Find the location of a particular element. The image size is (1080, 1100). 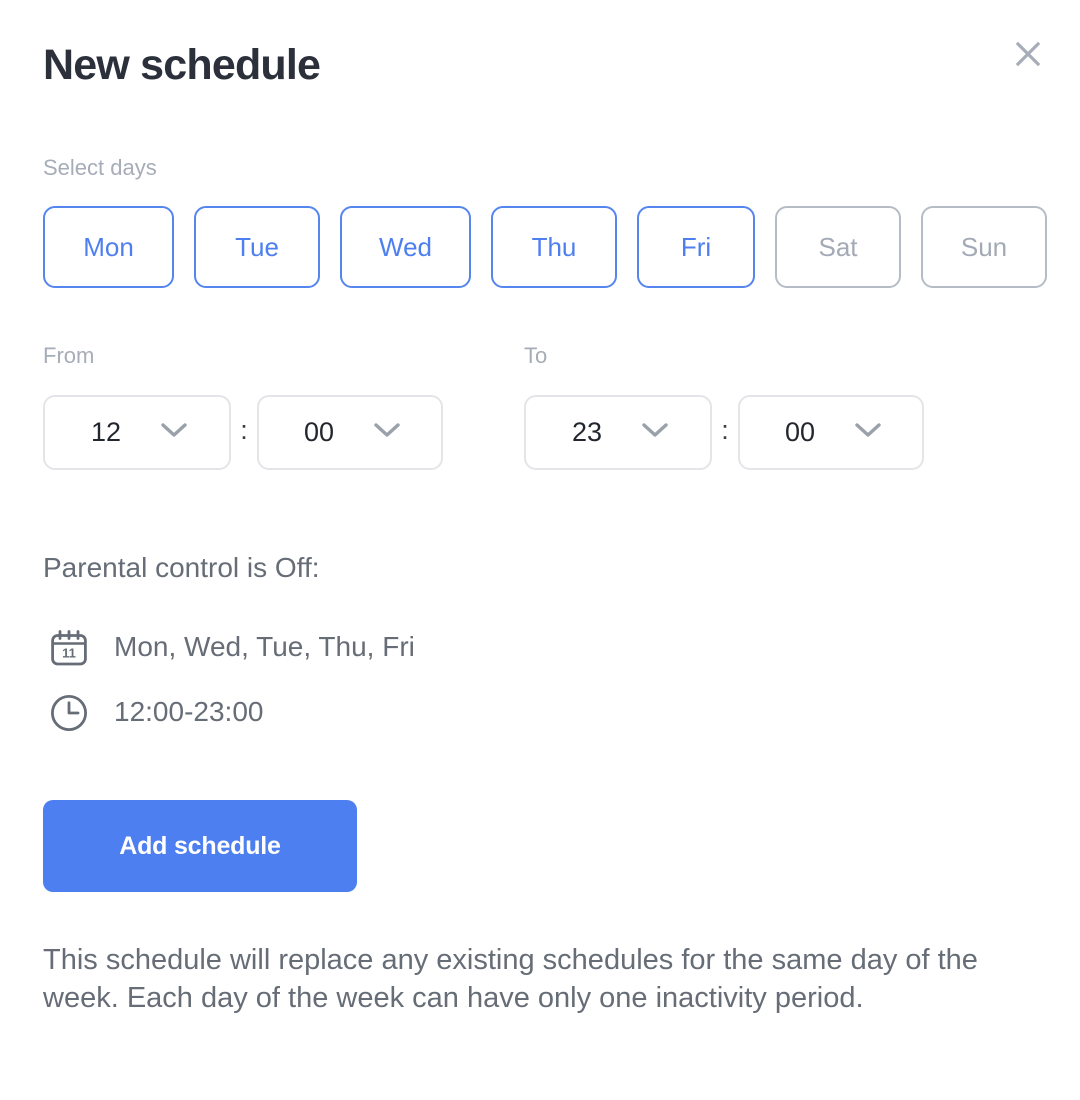

calendar-icon: 11 is located at coordinates (69, 648).